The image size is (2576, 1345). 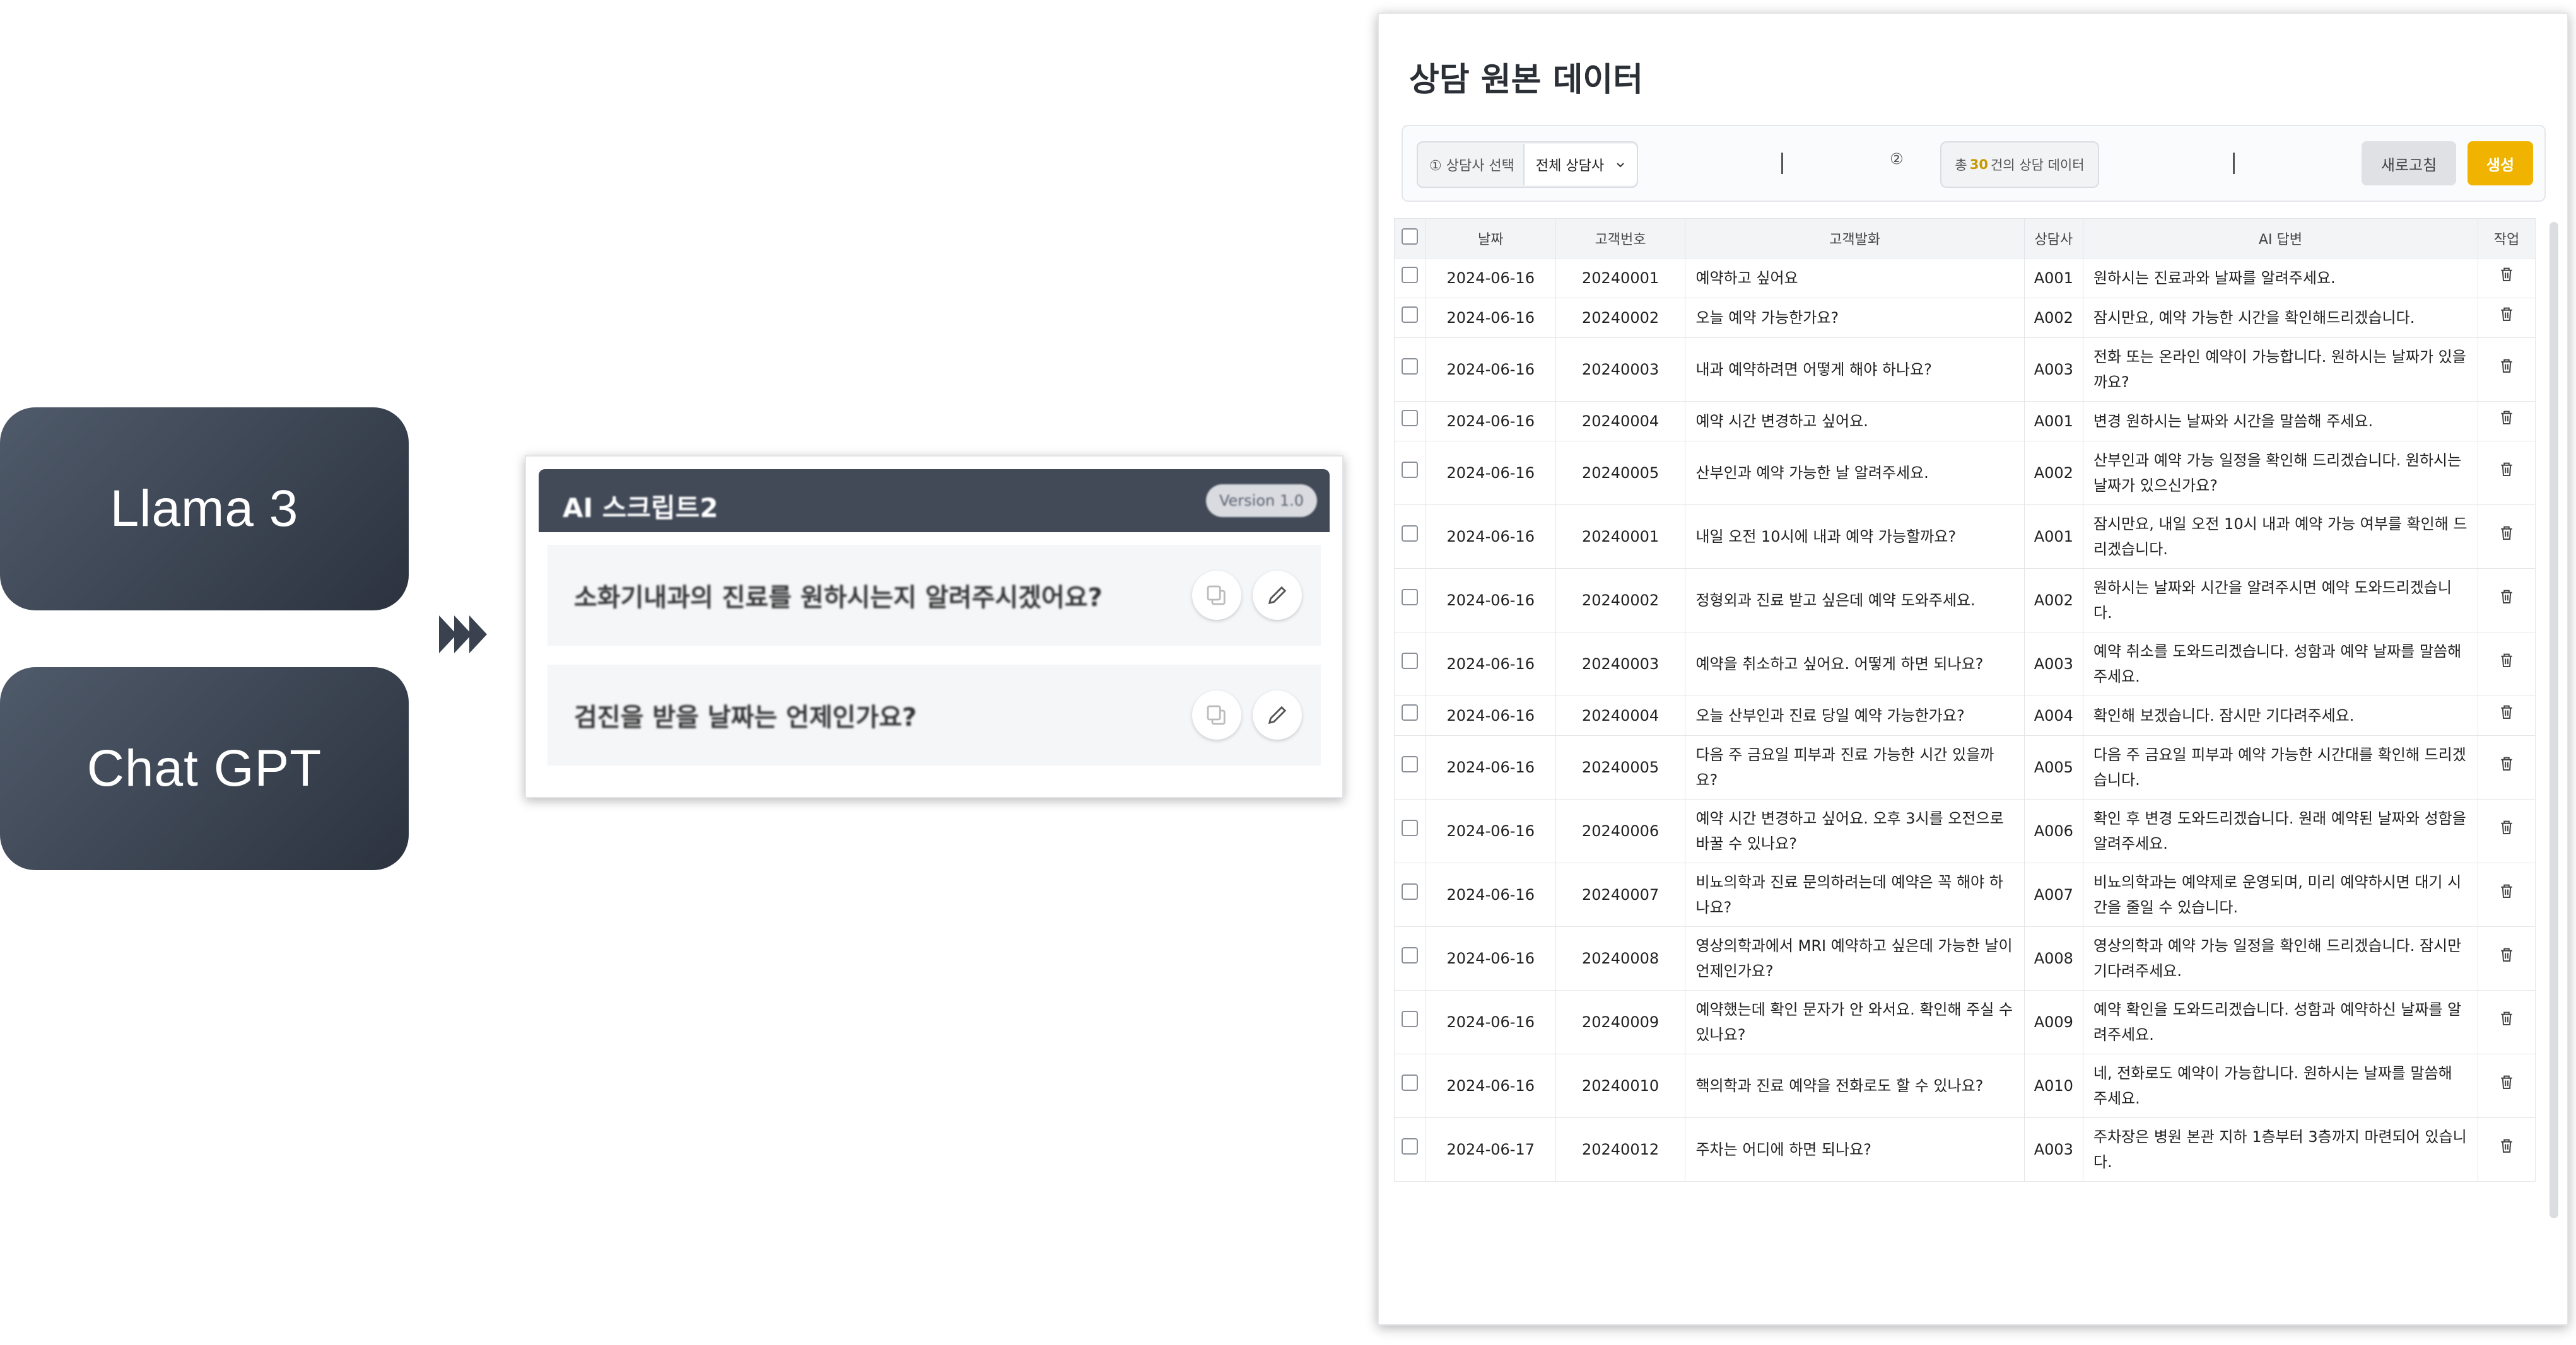 What do you see at coordinates (2280, 318) in the screenshot?
I see `ai-answer-cell: 잠시만요, 예약 가능한 시간을 확인해드리겠습니다.` at bounding box center [2280, 318].